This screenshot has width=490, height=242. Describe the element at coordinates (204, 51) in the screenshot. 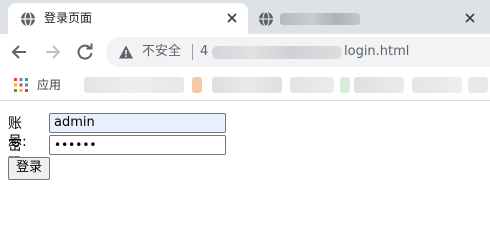

I see `url-prefix: 4` at that location.